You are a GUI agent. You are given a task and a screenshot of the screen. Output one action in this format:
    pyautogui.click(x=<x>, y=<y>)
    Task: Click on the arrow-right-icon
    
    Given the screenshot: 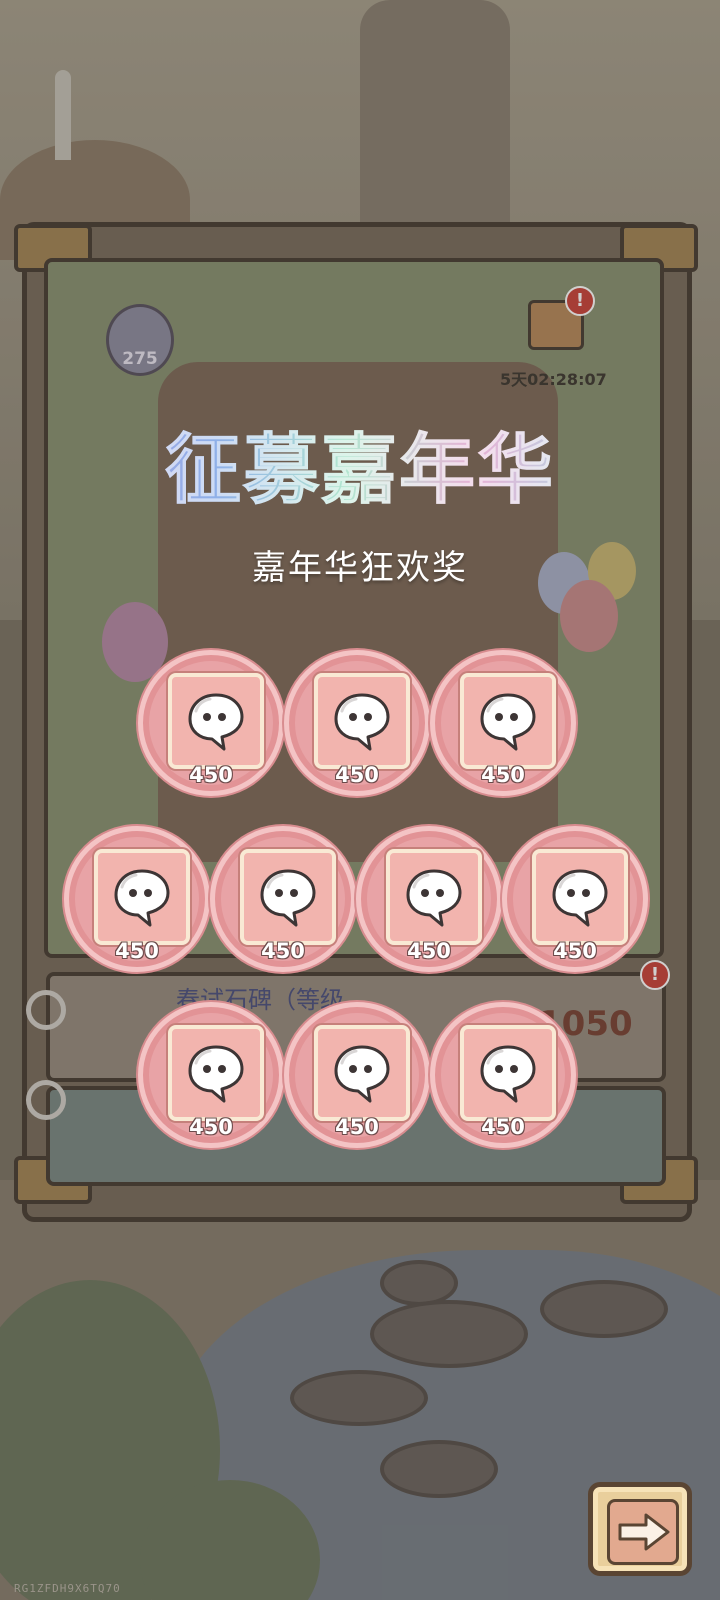 What is the action you would take?
    pyautogui.click(x=644, y=1532)
    